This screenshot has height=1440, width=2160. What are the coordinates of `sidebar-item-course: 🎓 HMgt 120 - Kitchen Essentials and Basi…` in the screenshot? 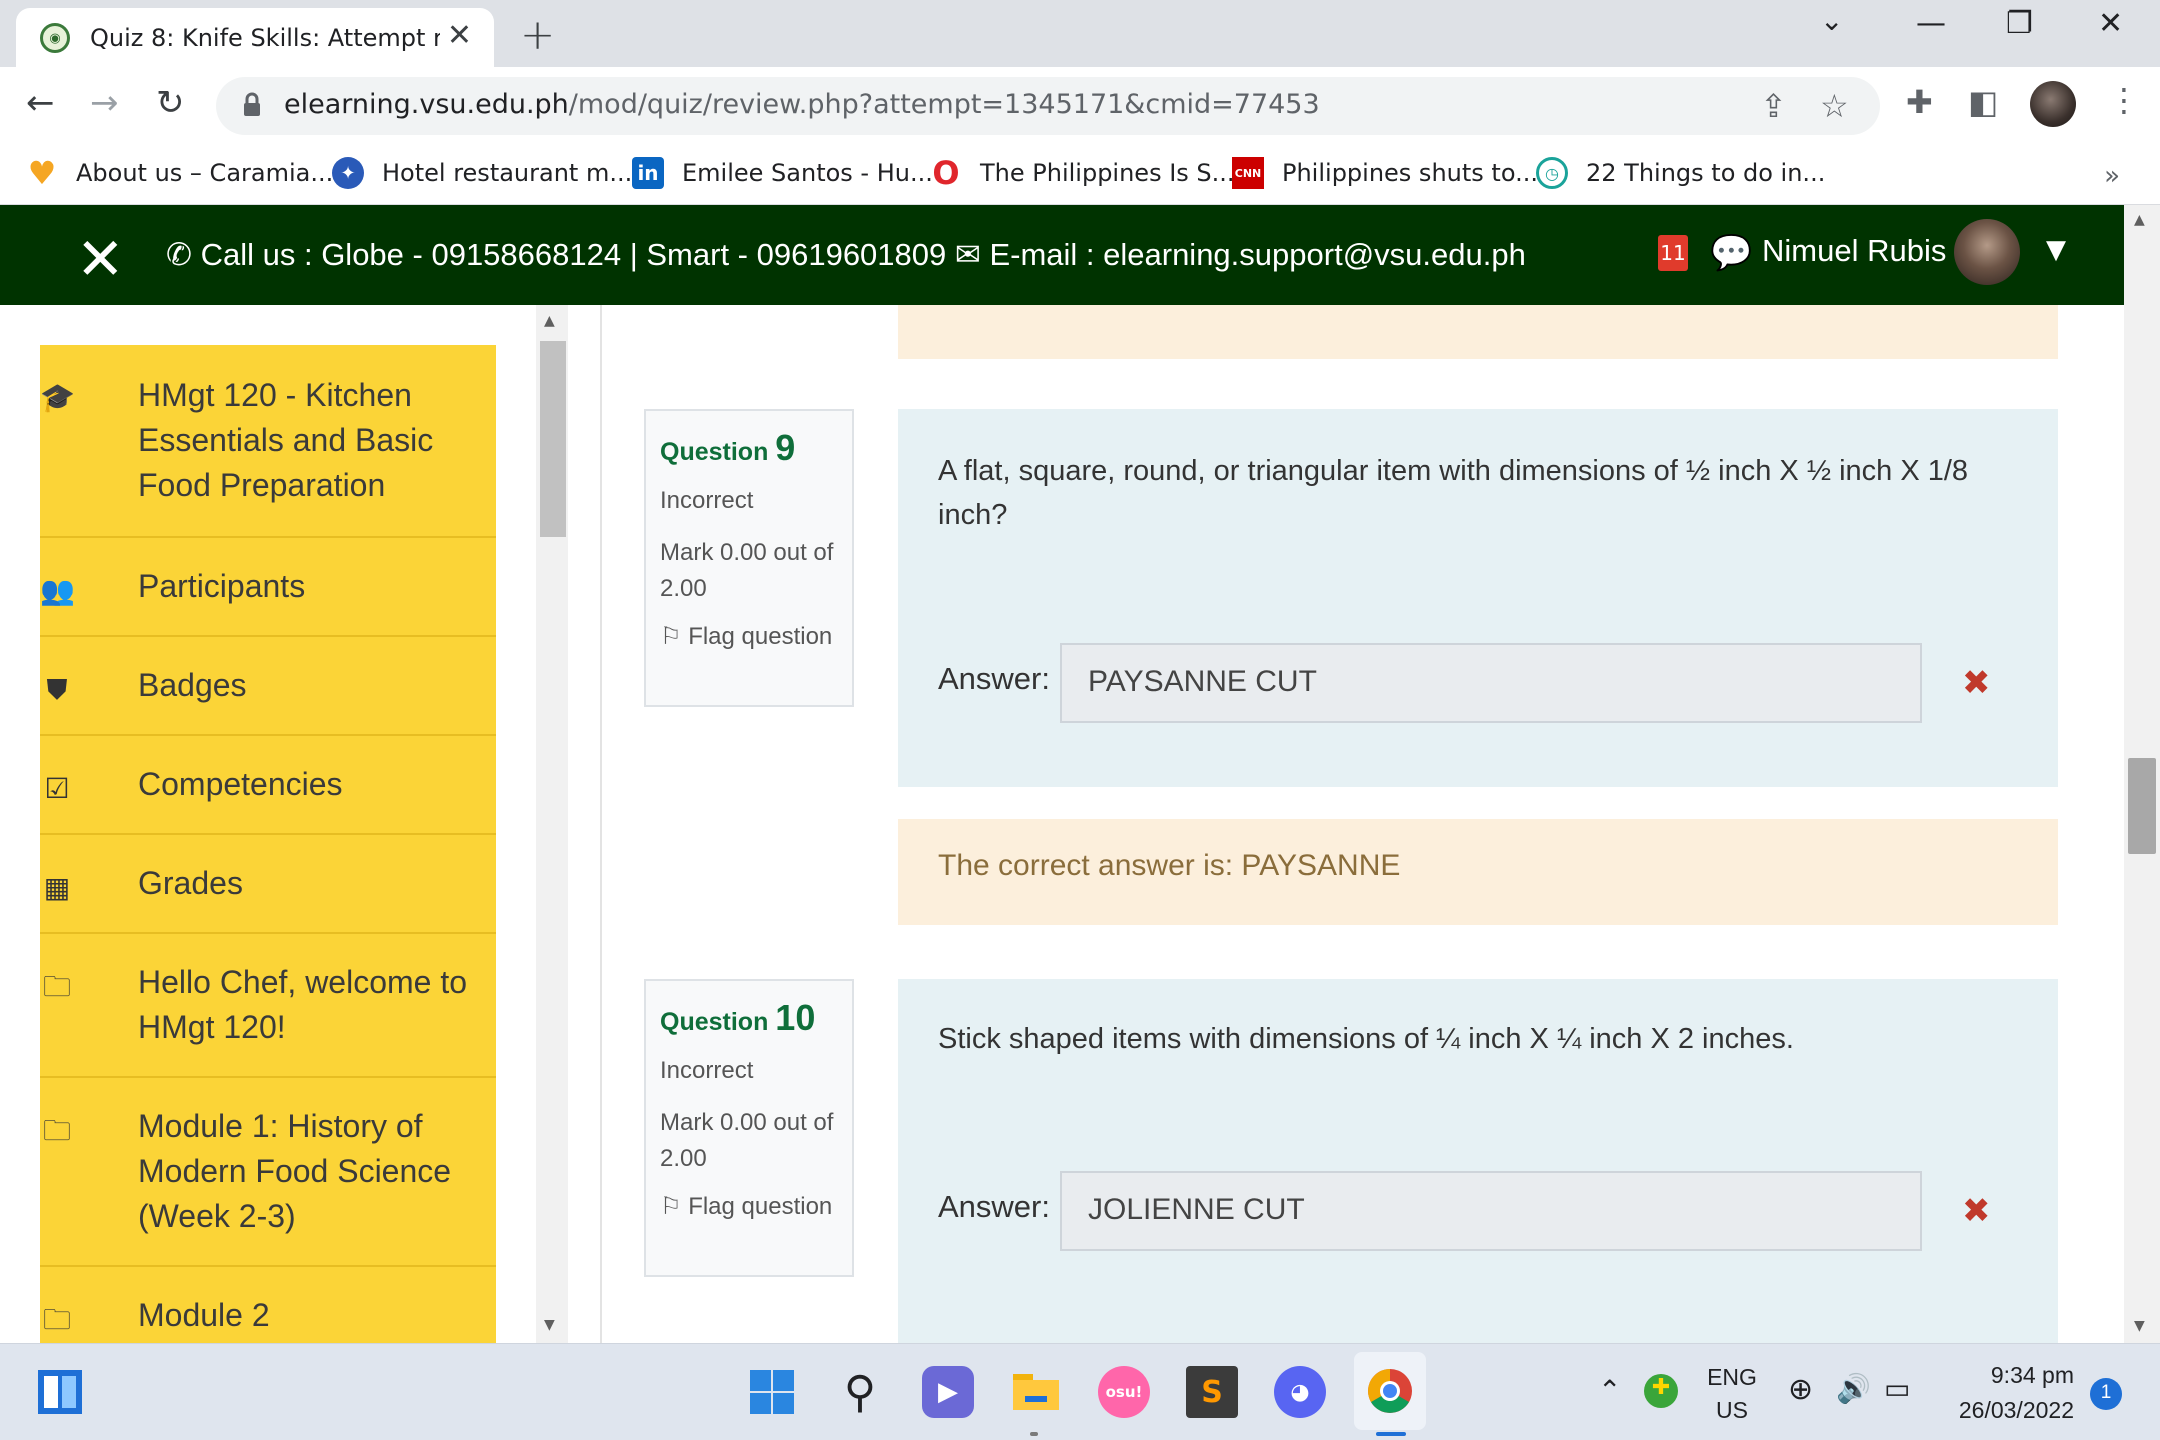 It's located at (268, 441).